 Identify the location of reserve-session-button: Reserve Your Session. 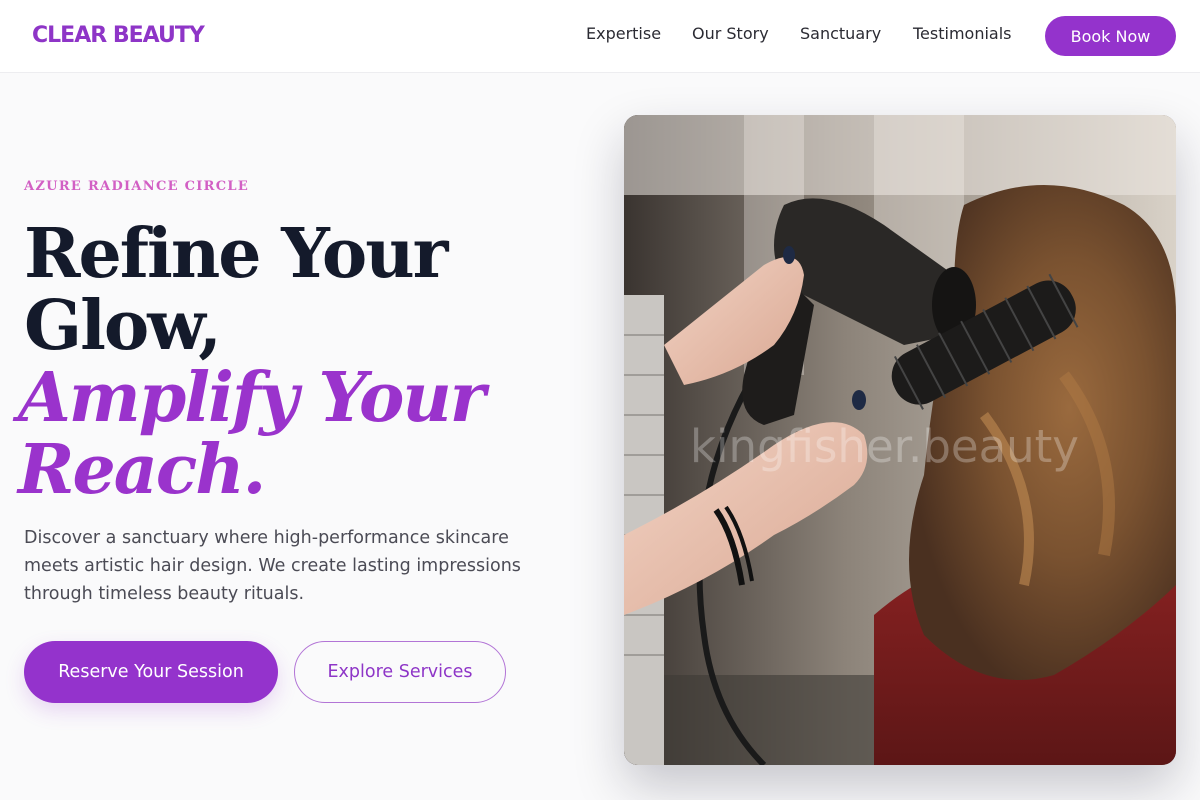
(151, 672).